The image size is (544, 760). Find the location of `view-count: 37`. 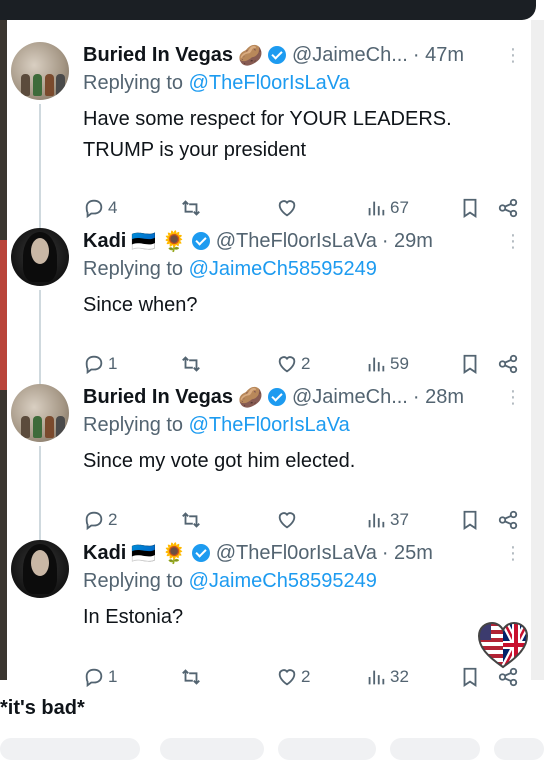

view-count: 37 is located at coordinates (399, 519).